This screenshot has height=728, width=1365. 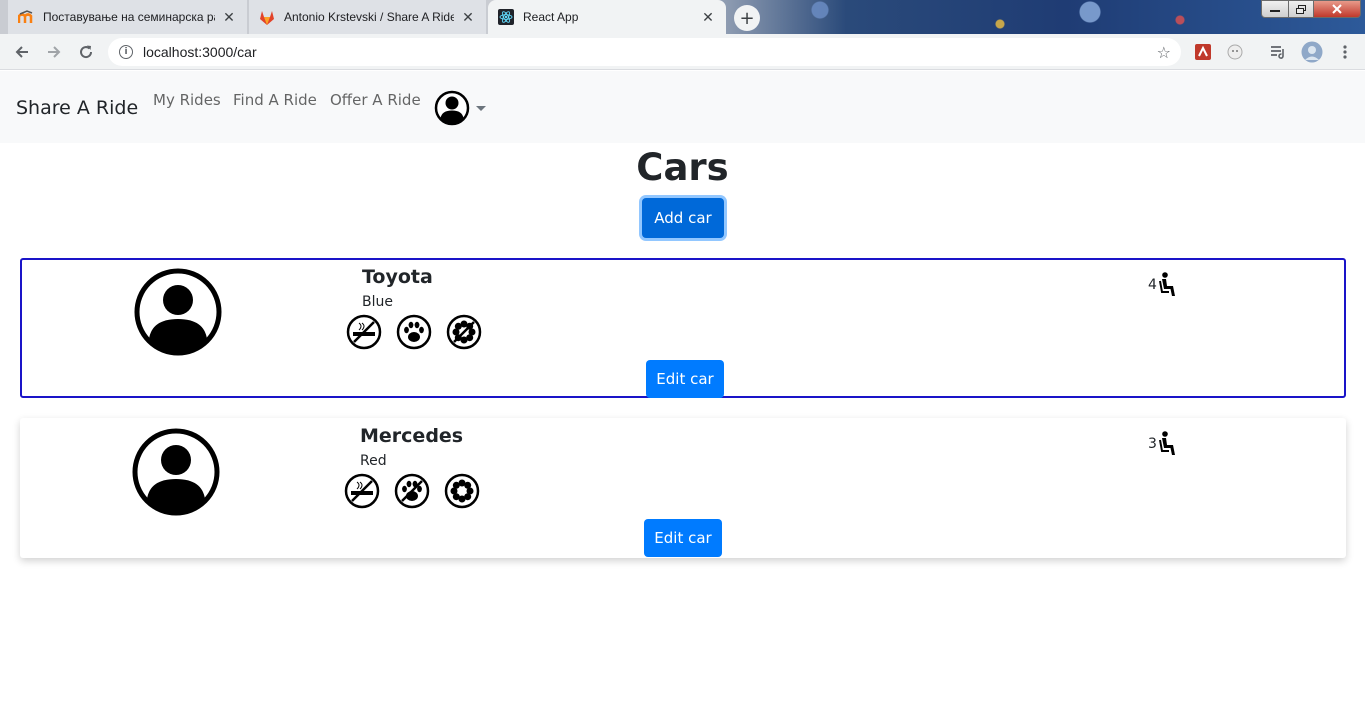 I want to click on moodle-icon, so click(x=26, y=17).